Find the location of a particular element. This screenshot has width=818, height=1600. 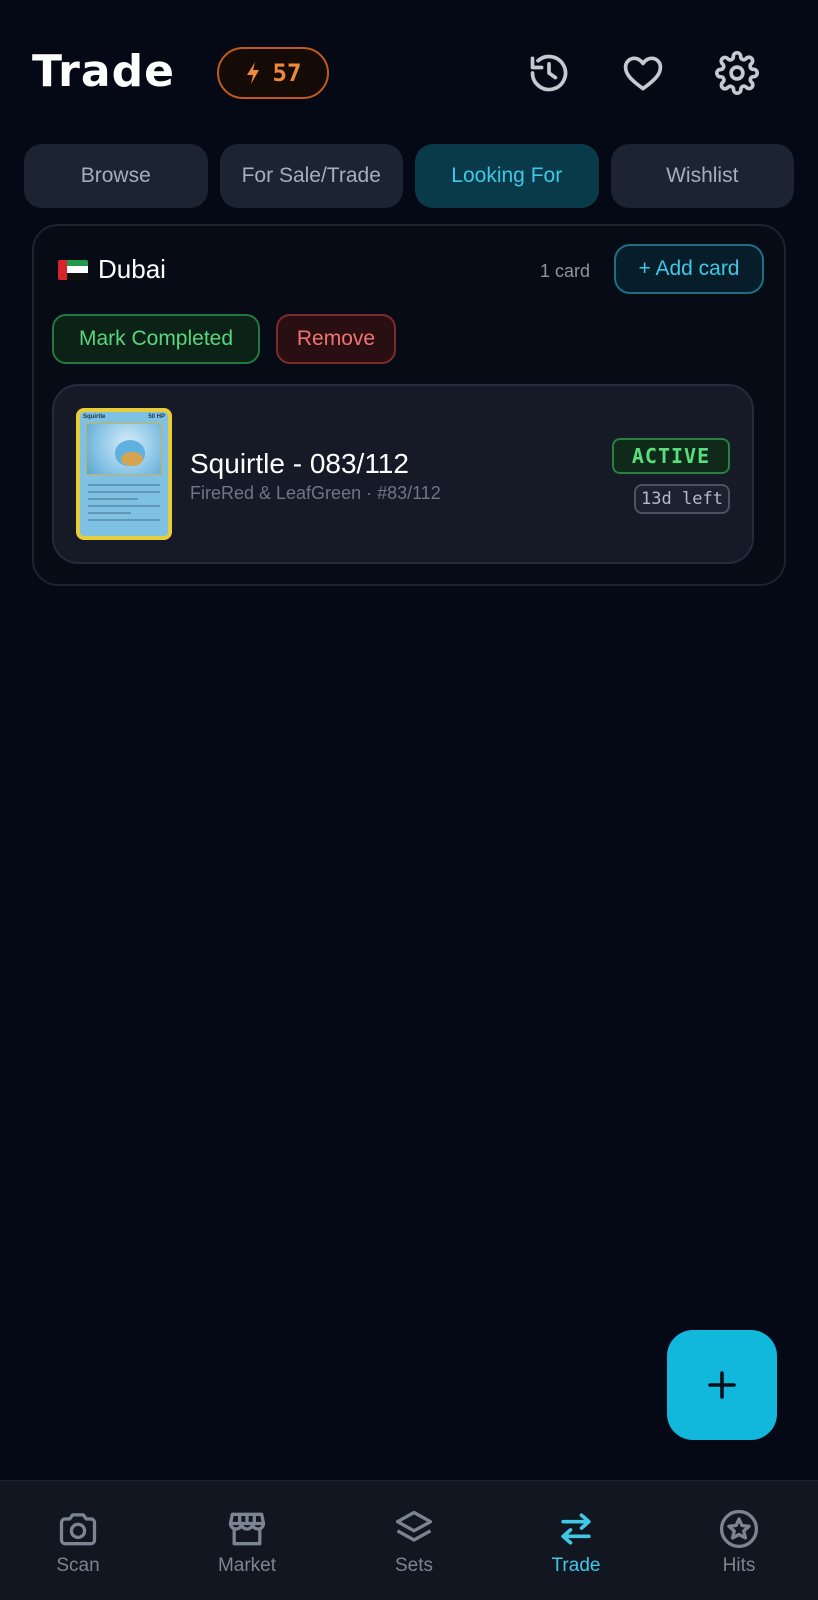

status-badge: ACTIVE is located at coordinates (671, 456).